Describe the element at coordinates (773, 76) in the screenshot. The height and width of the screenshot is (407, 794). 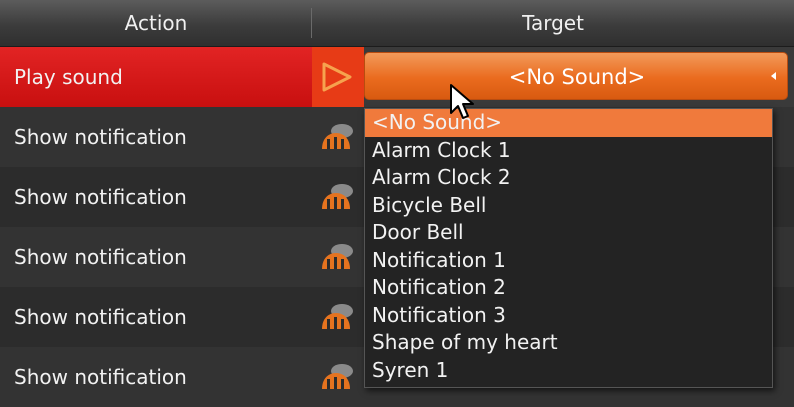
I see `chevron-icon` at that location.